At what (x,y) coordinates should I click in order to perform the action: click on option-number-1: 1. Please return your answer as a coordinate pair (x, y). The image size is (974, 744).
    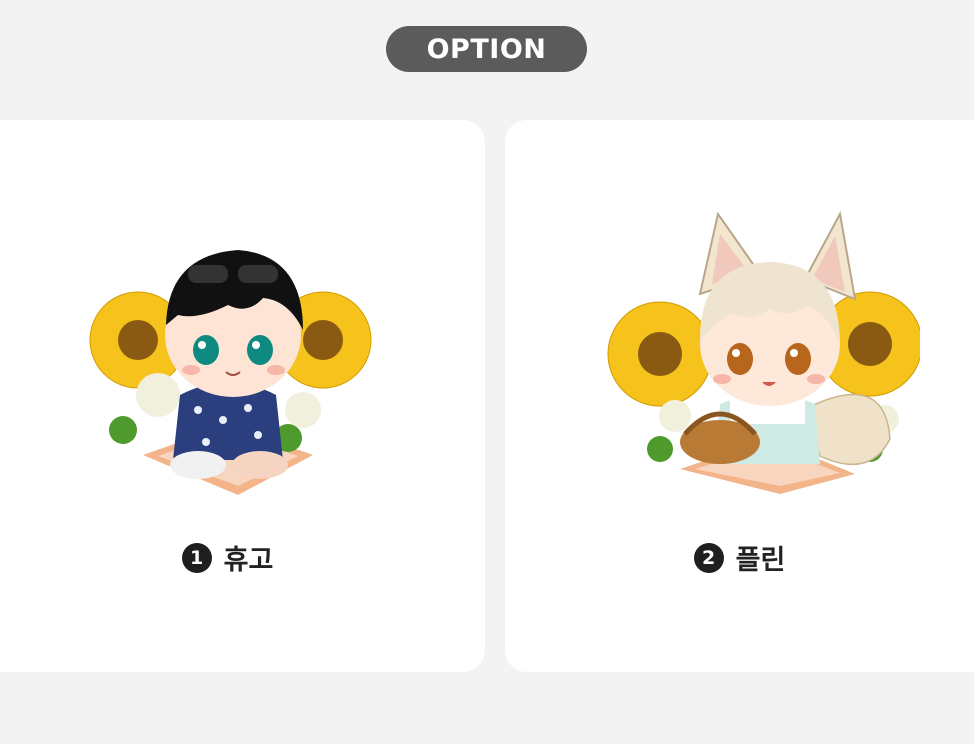
    Looking at the image, I should click on (196, 557).